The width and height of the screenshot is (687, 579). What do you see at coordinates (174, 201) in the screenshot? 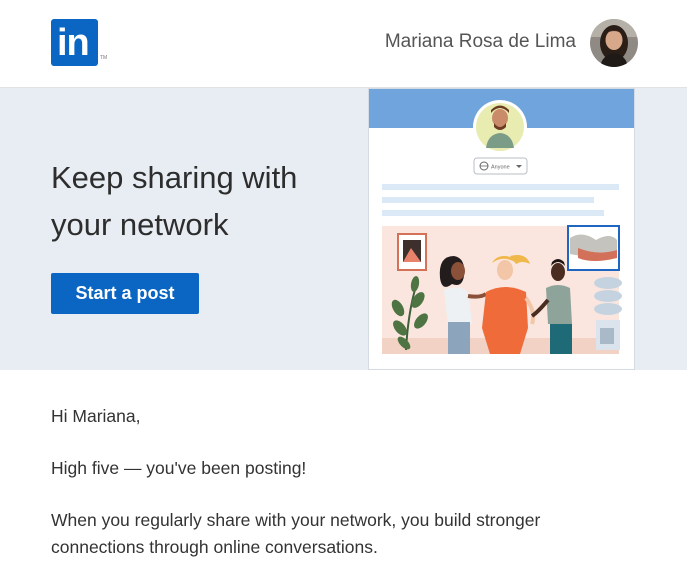
I see `hero-title: Keep sharing with your network` at bounding box center [174, 201].